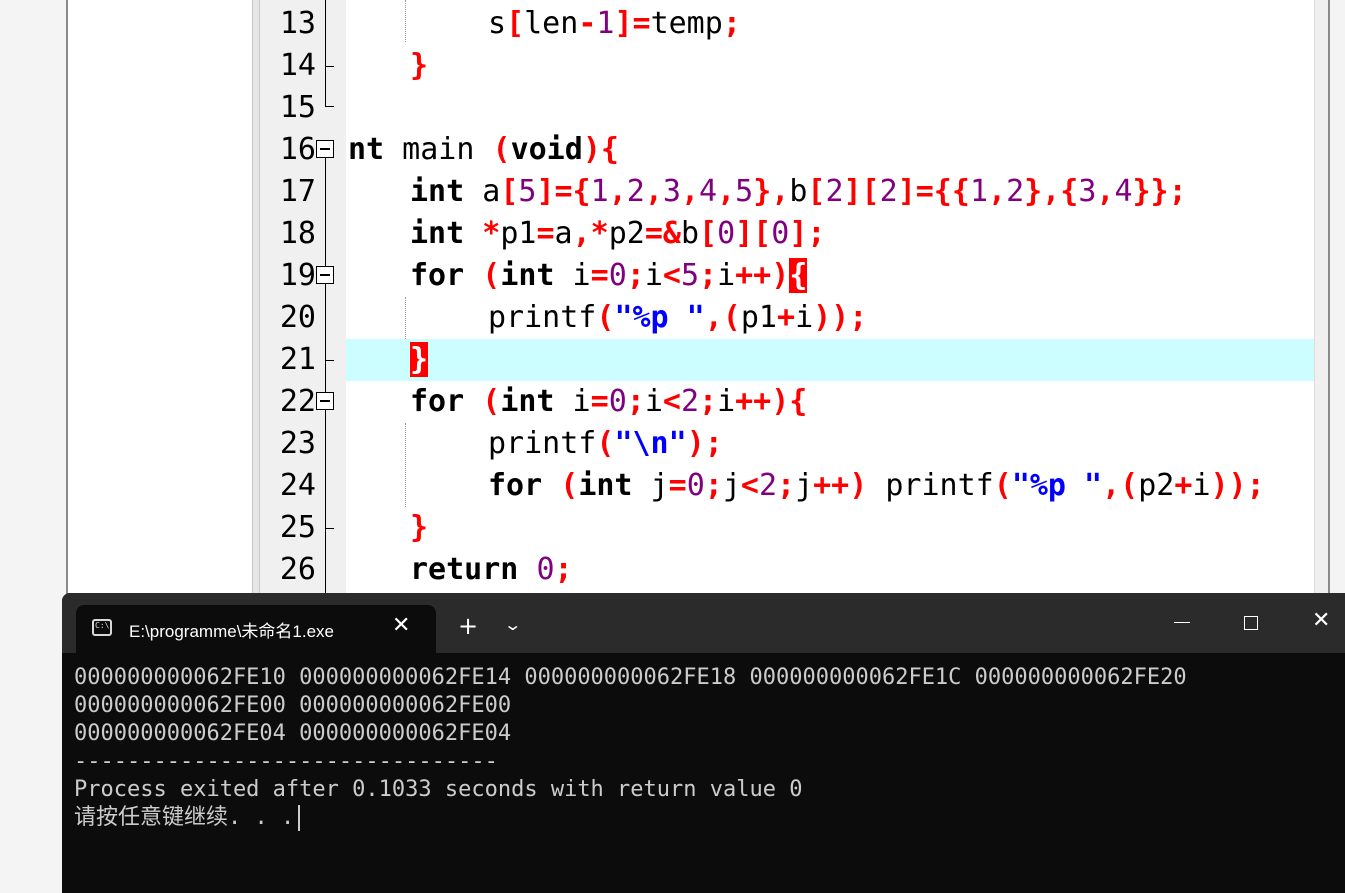  I want to click on close-tab-icon: ✕, so click(401, 626).